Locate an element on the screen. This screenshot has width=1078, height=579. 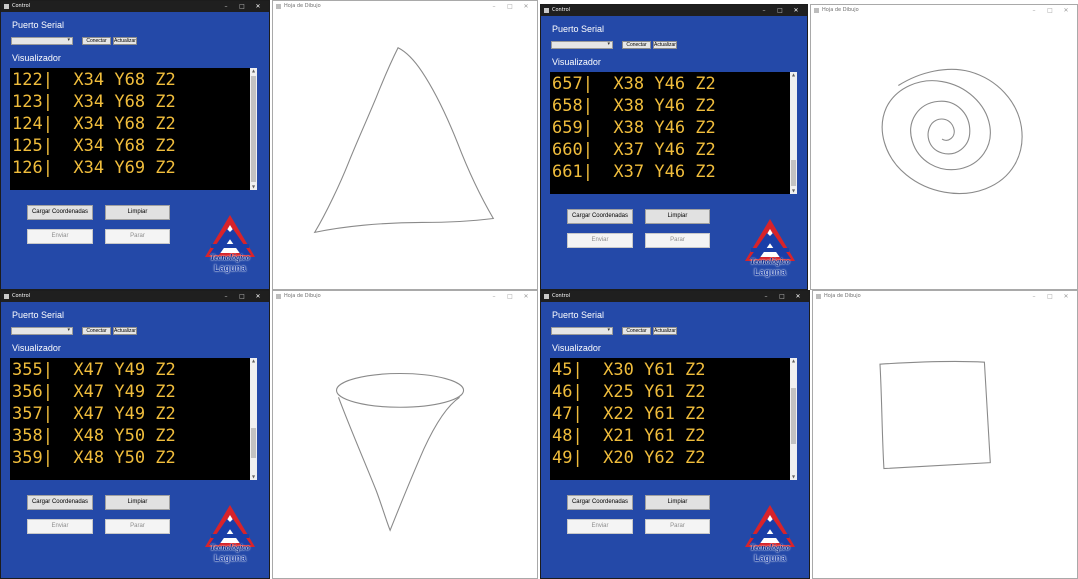
puerto-serial-label: Puerto Serial is located at coordinates (38, 315).